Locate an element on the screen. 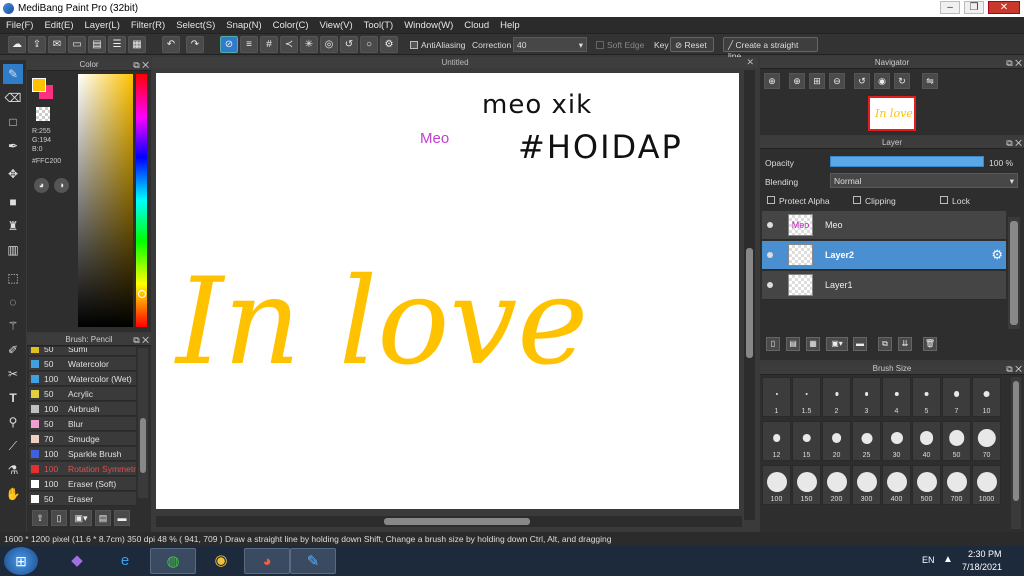 Image resolution: width=1024 pixels, height=576 pixels. layer-row: Meo Meo is located at coordinates (884, 225).